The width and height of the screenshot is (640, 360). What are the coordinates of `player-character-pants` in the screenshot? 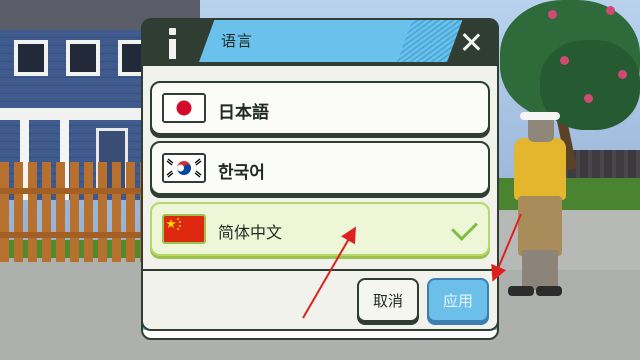 It's located at (540, 226).